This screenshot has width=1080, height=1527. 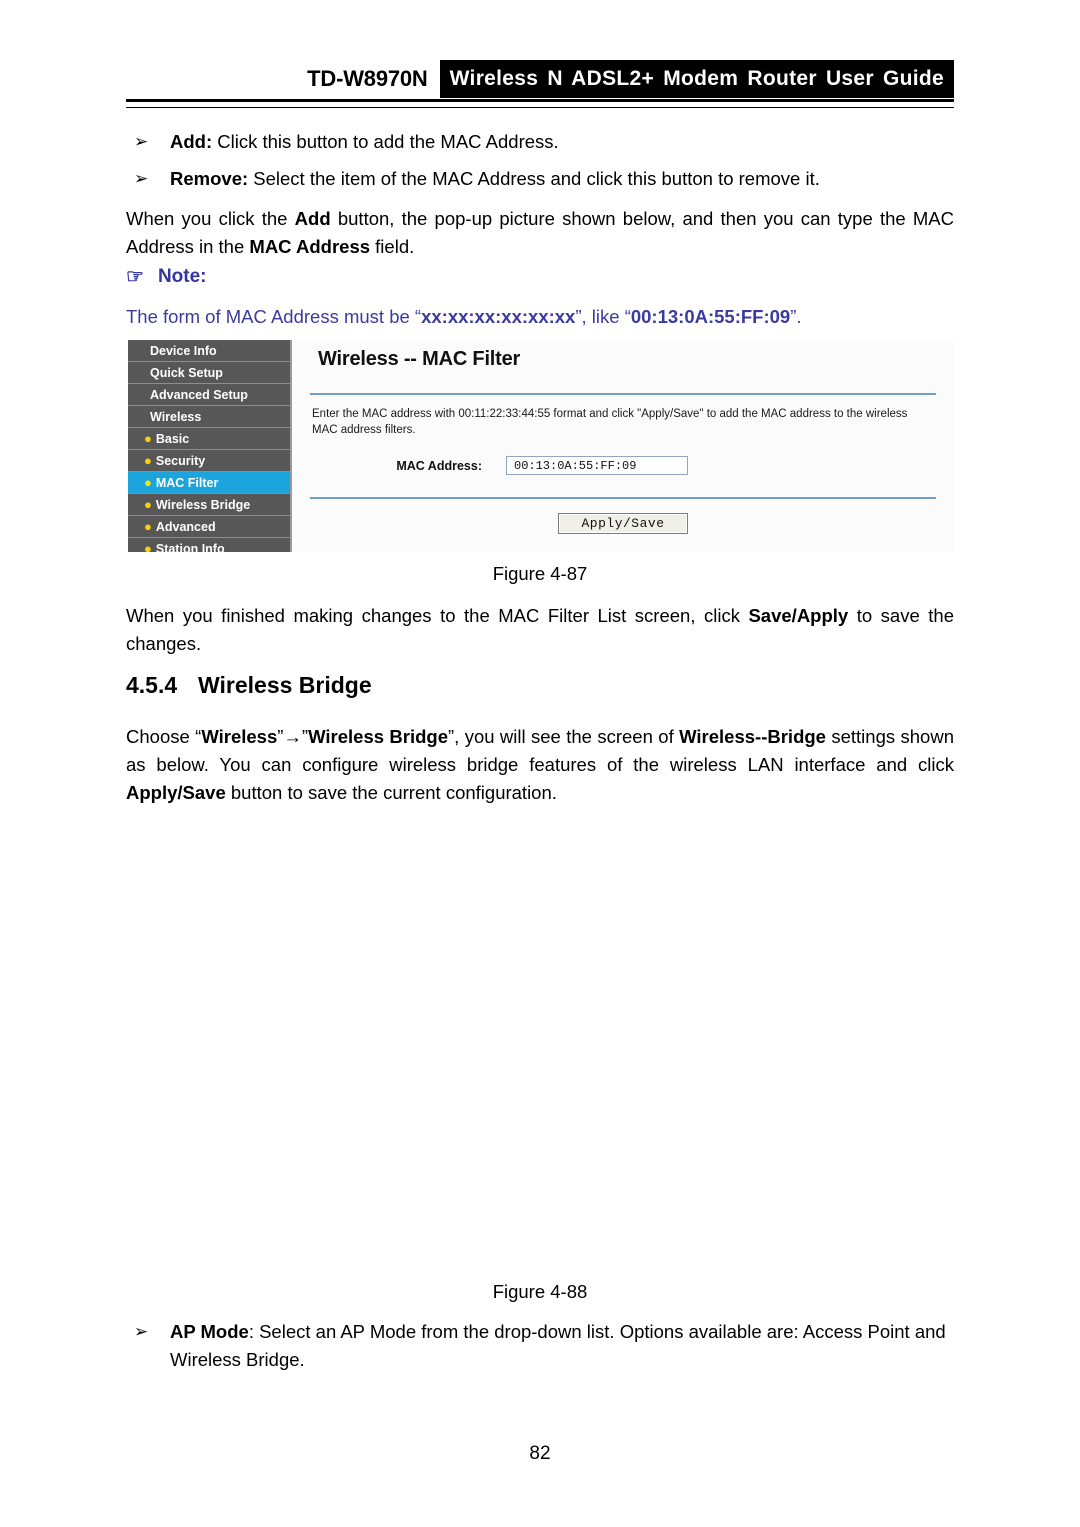 What do you see at coordinates (191, 141) in the screenshot?
I see `bullet-add-term: Add:` at bounding box center [191, 141].